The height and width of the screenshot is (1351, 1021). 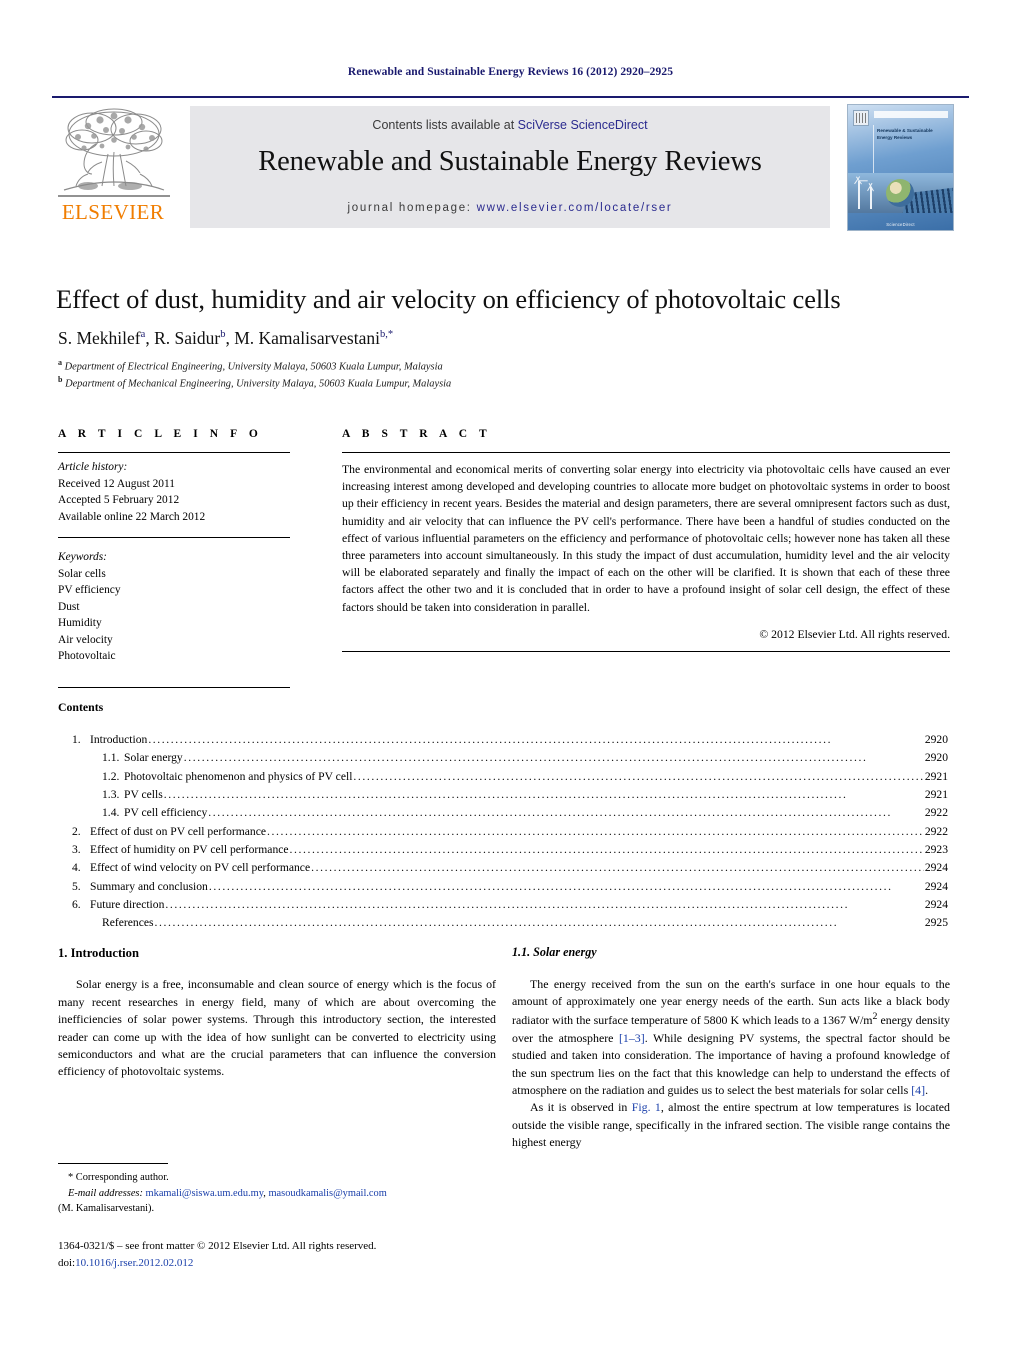 What do you see at coordinates (82, 573) in the screenshot?
I see `keyword-item: Solar cells` at bounding box center [82, 573].